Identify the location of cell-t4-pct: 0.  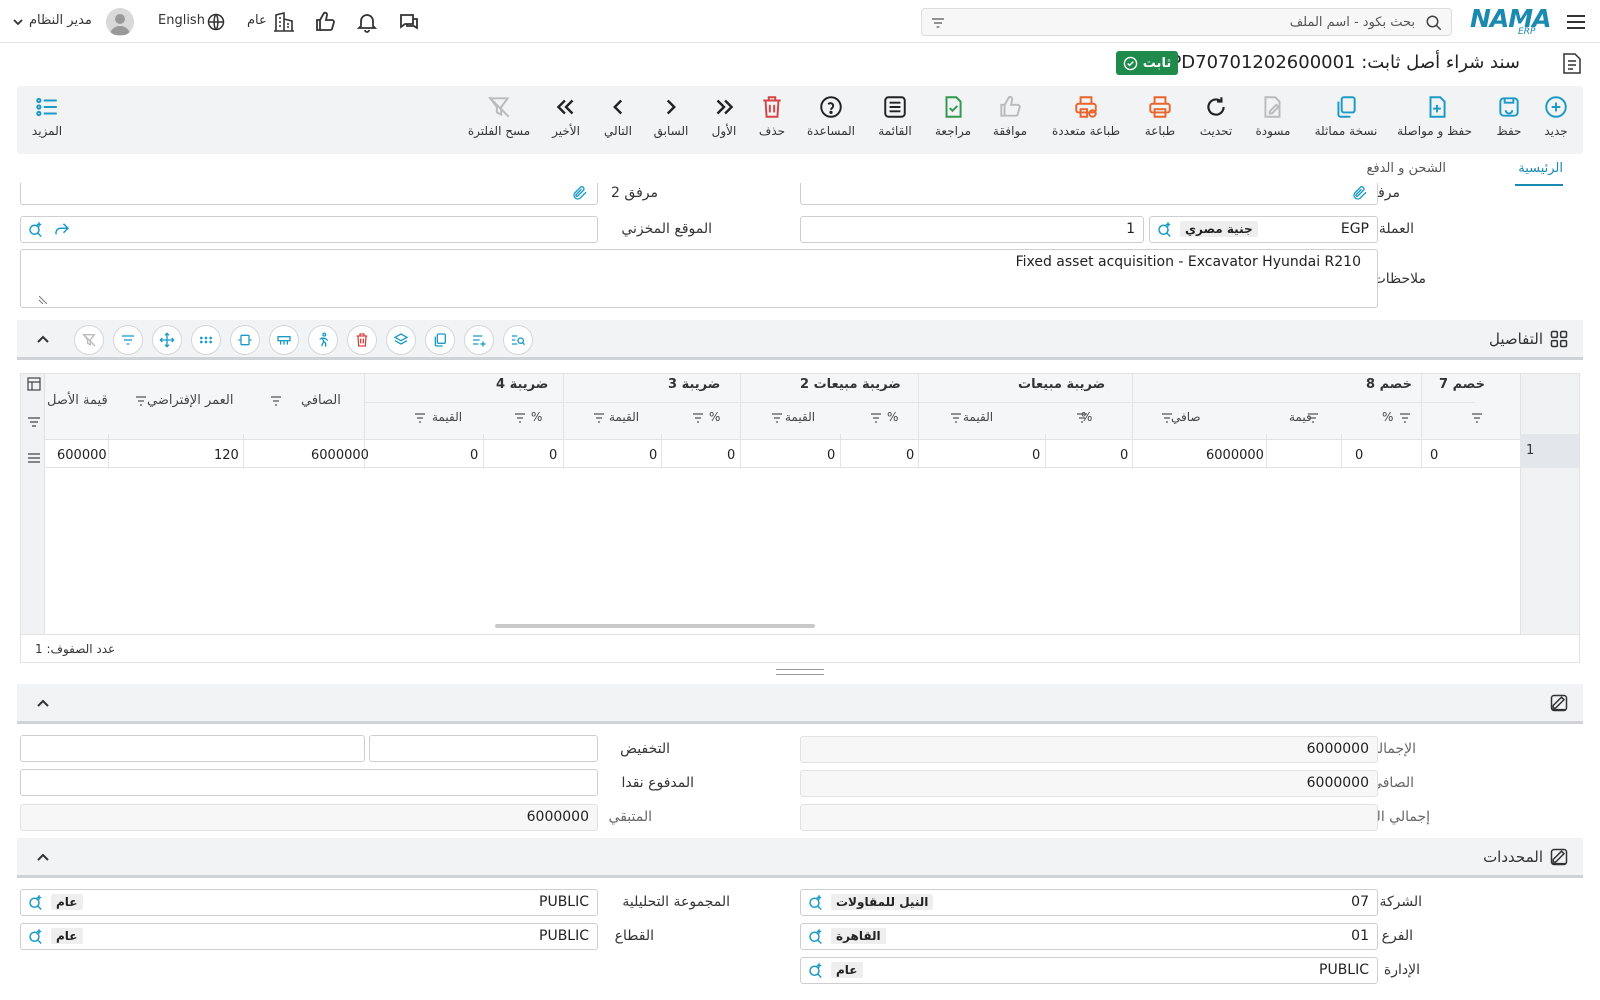
(553, 455).